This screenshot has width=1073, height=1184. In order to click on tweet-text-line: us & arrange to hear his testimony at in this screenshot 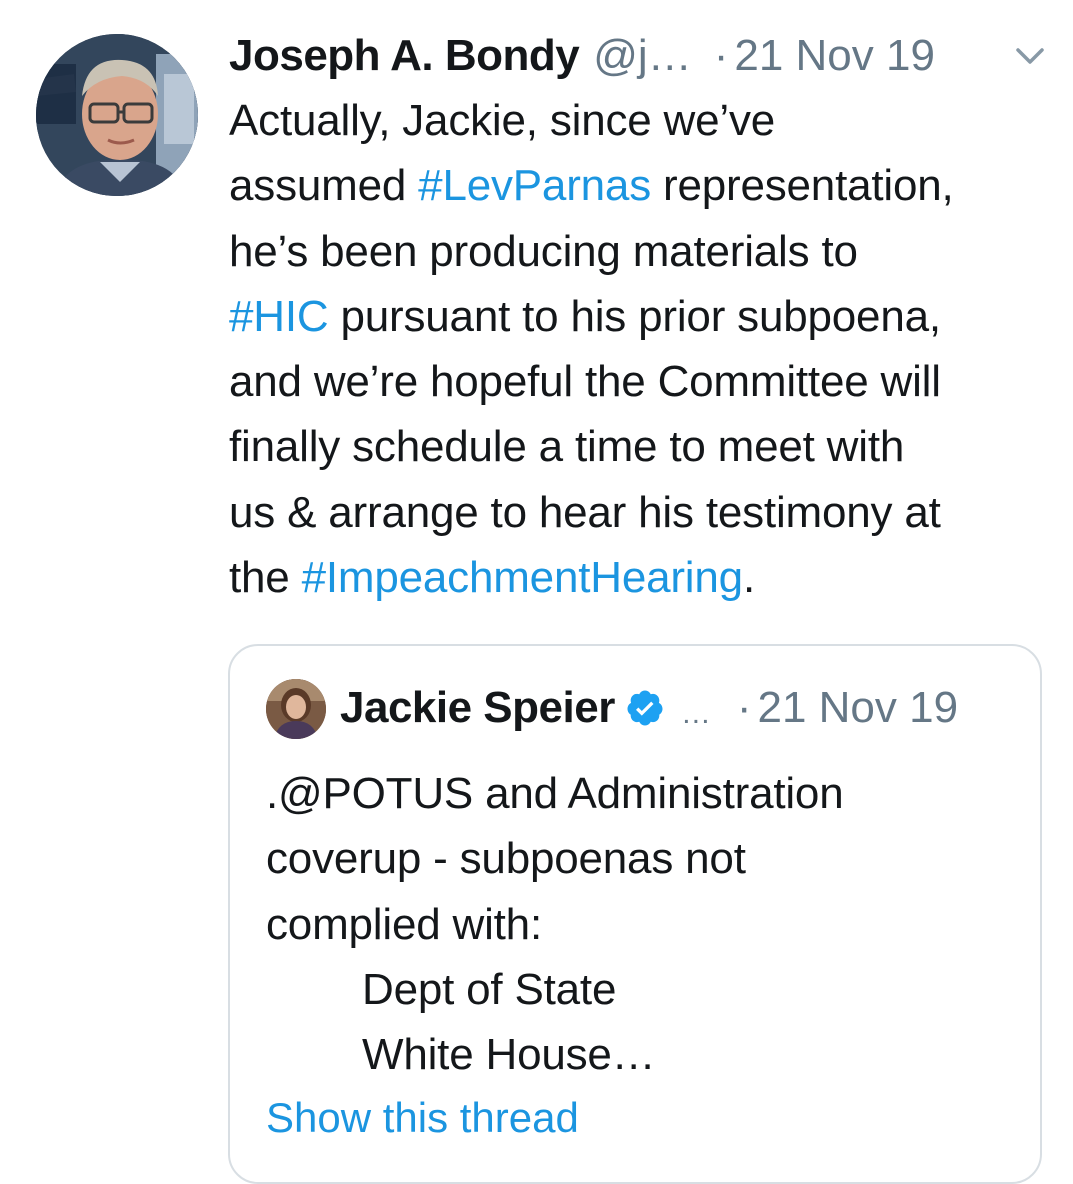, I will do `click(585, 512)`.